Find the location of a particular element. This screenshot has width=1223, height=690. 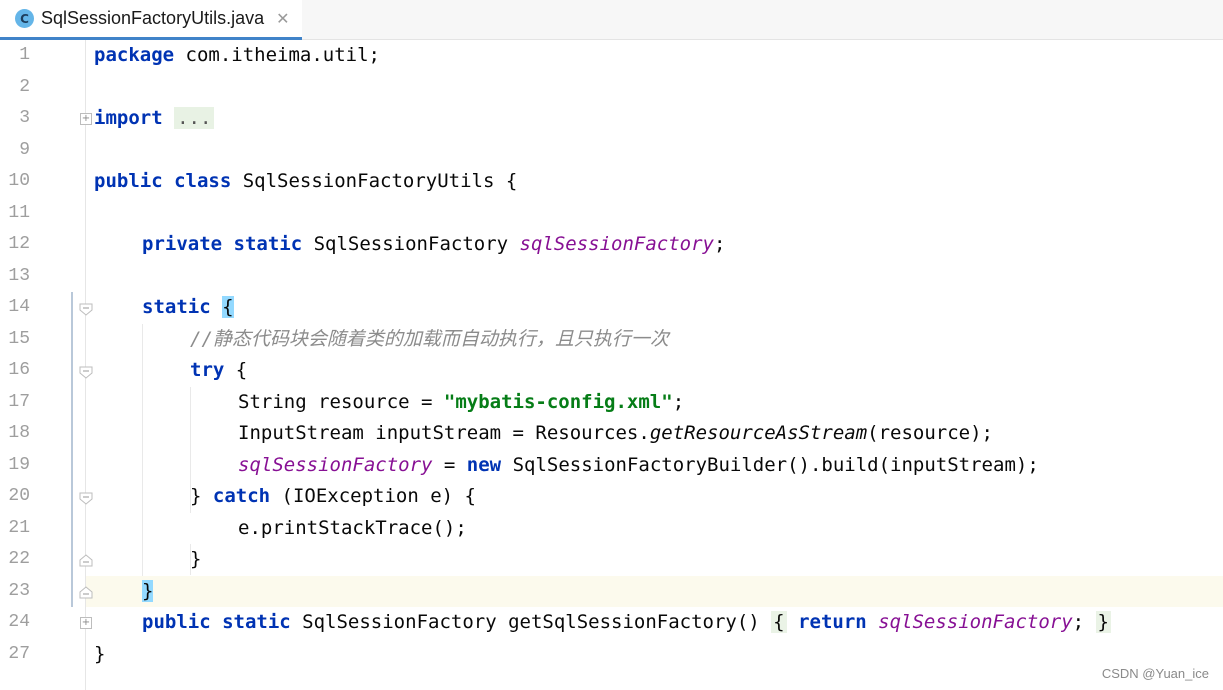

line-number: 15 is located at coordinates (19, 339).